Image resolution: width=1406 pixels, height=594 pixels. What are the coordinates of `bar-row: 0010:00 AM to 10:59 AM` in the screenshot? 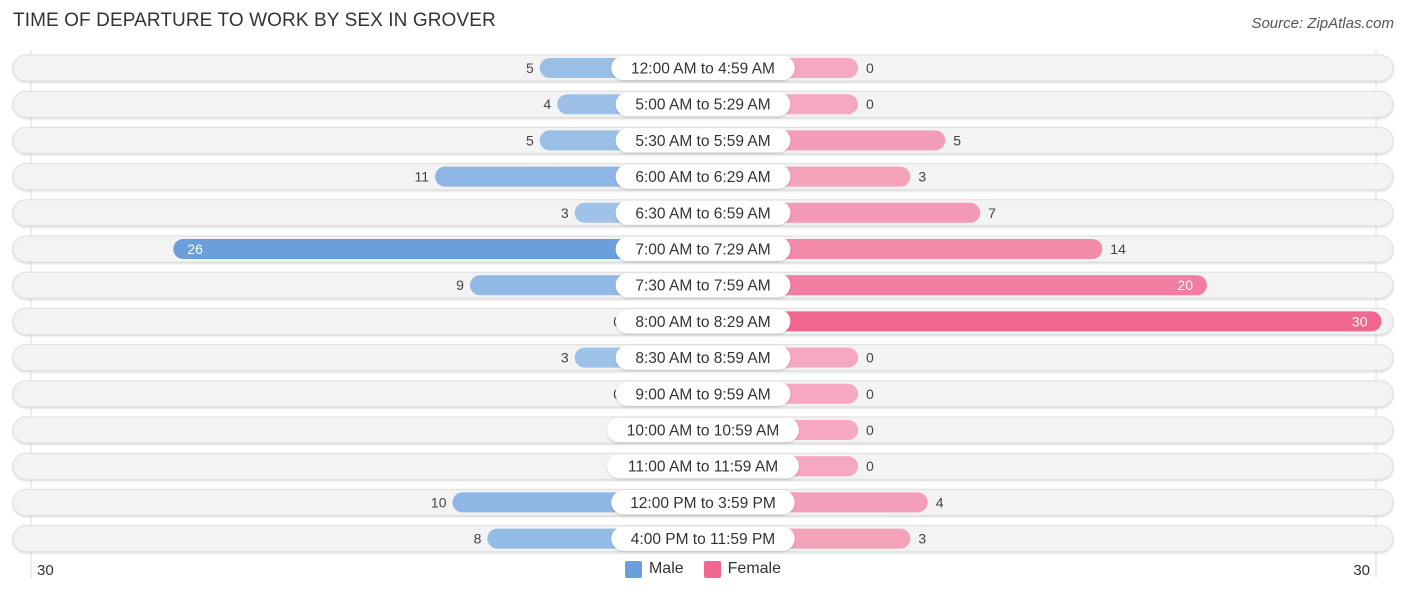 It's located at (703, 430).